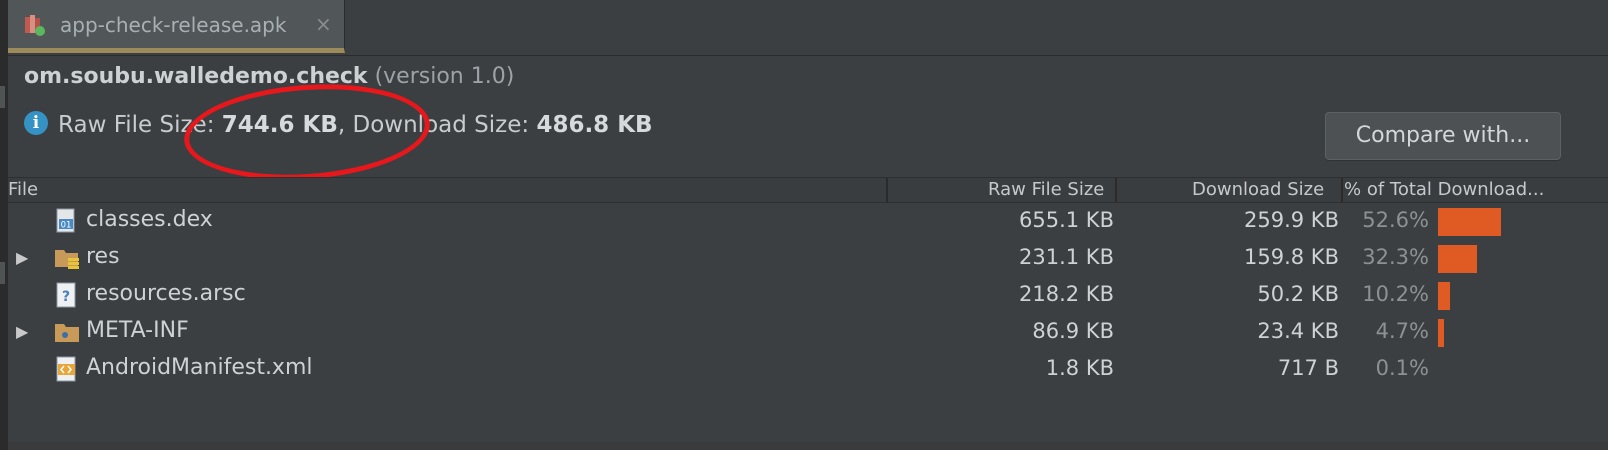 The image size is (1608, 450). What do you see at coordinates (808, 332) in the screenshot?
I see `table-row: ▶ META-INF 86.9 KB 23.4 KB 4.7%` at bounding box center [808, 332].